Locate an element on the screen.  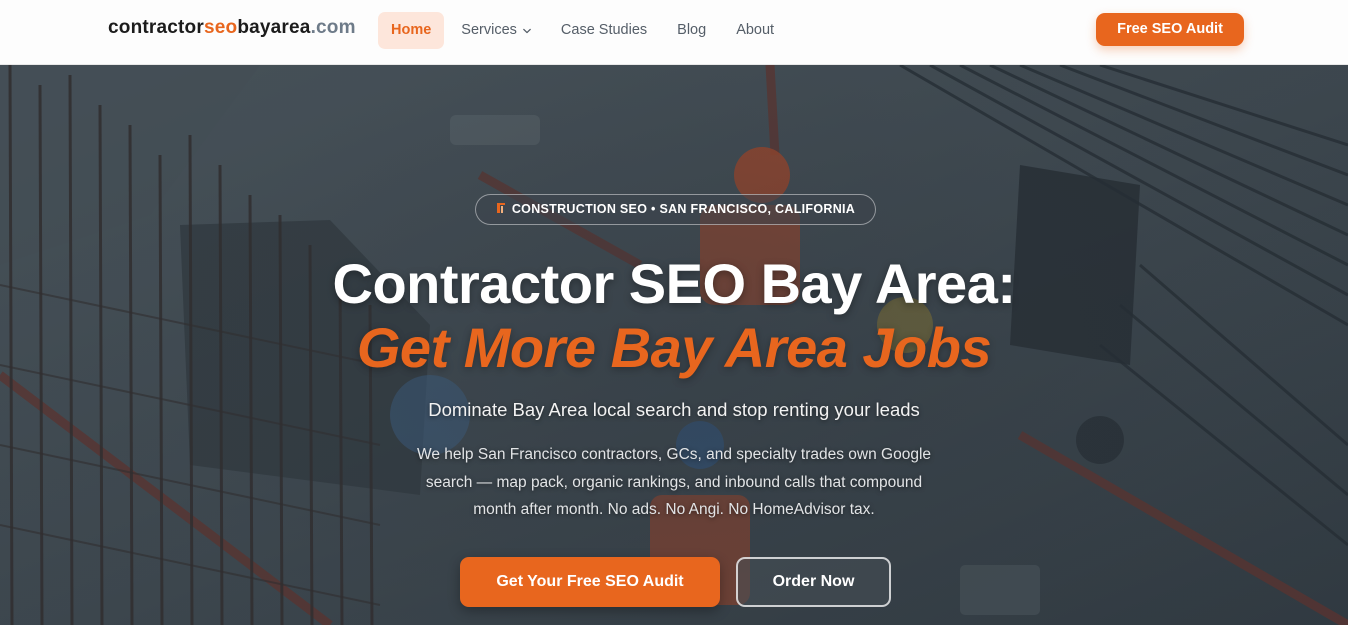
building-icon is located at coordinates (500, 208).